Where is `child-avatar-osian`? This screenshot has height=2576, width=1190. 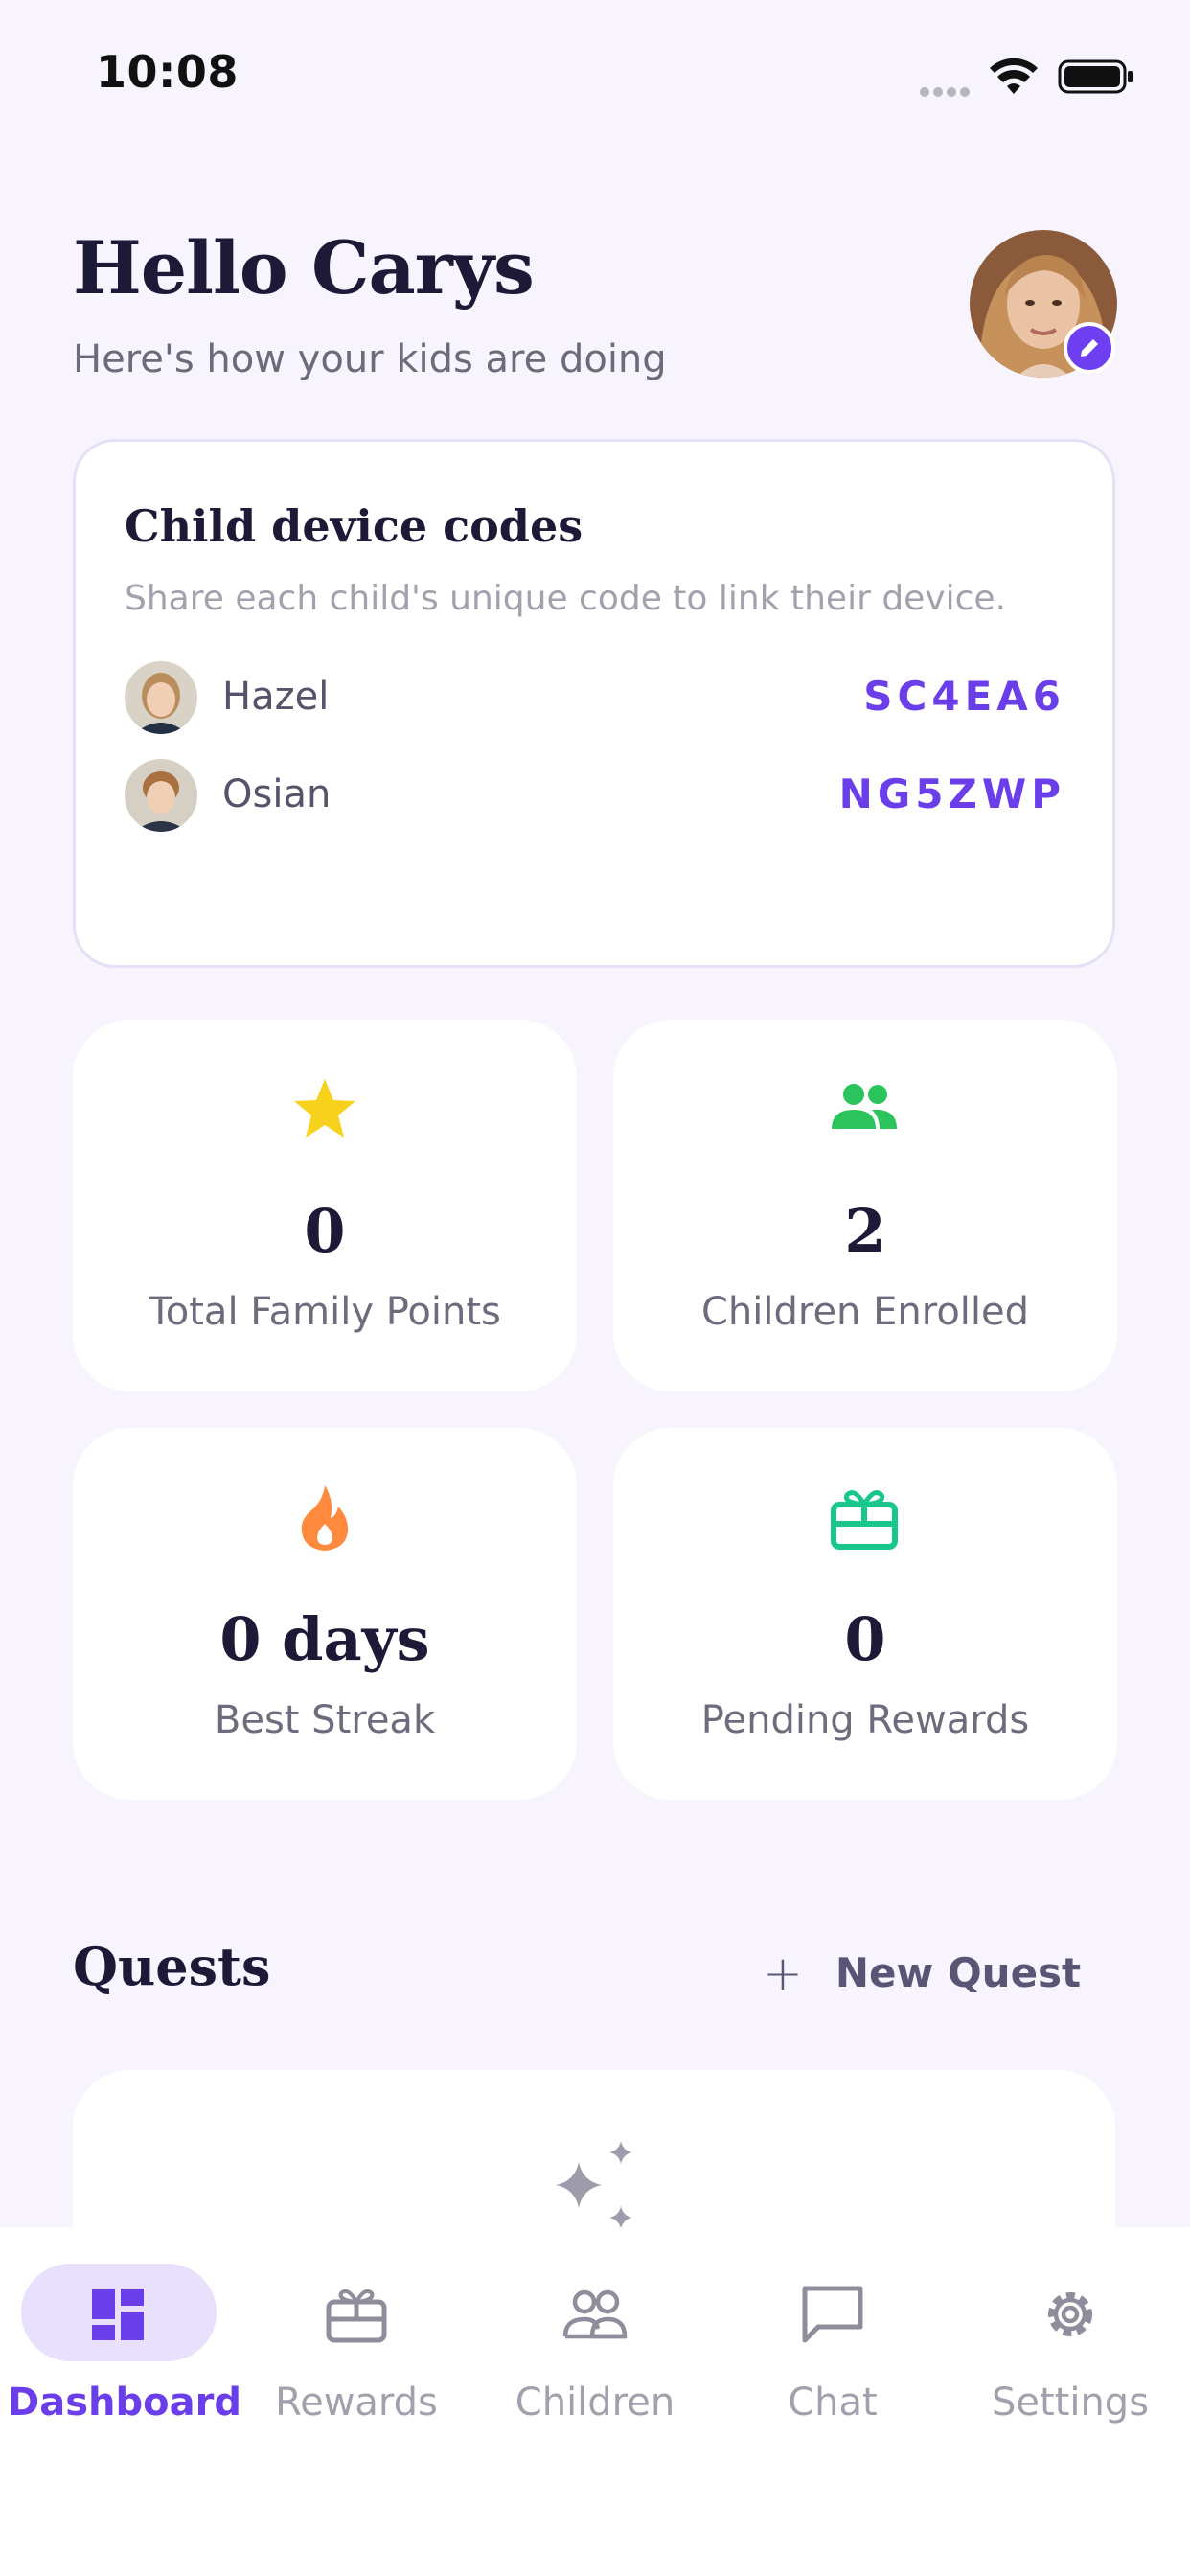 child-avatar-osian is located at coordinates (161, 795).